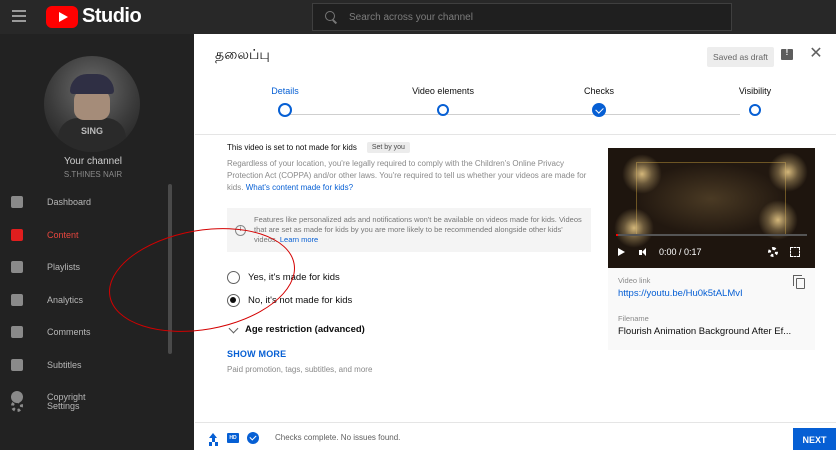 The image size is (836, 450). Describe the element at coordinates (621, 252) in the screenshot. I see `play-icon` at that location.